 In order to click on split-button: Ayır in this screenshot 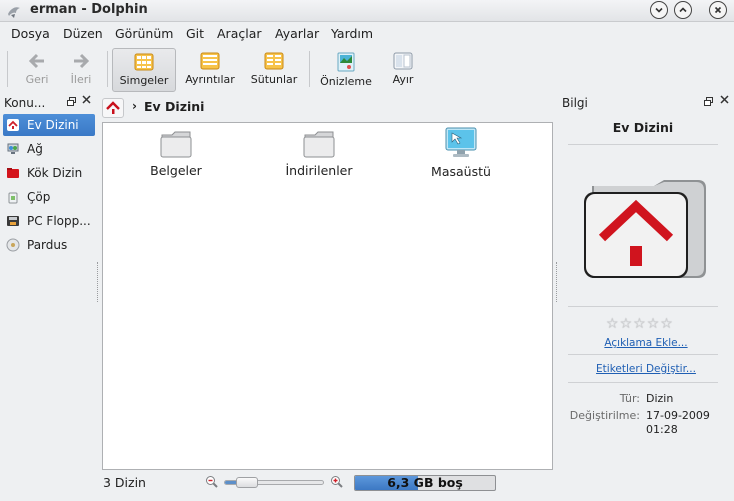, I will do `click(403, 70)`.